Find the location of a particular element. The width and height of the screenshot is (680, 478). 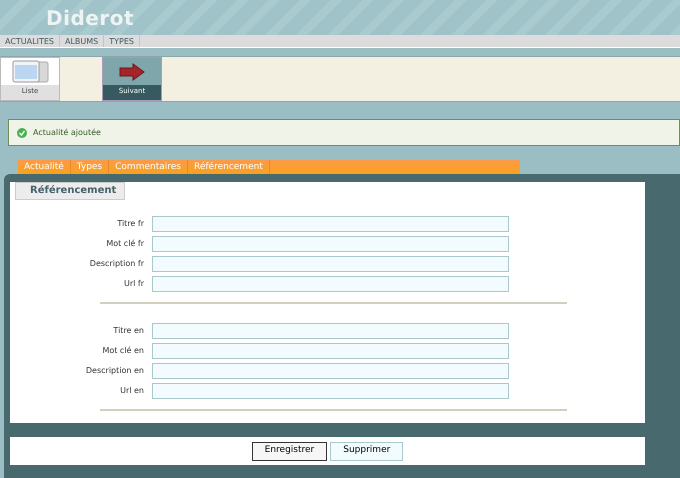

field-label: Titre en is located at coordinates (128, 331).